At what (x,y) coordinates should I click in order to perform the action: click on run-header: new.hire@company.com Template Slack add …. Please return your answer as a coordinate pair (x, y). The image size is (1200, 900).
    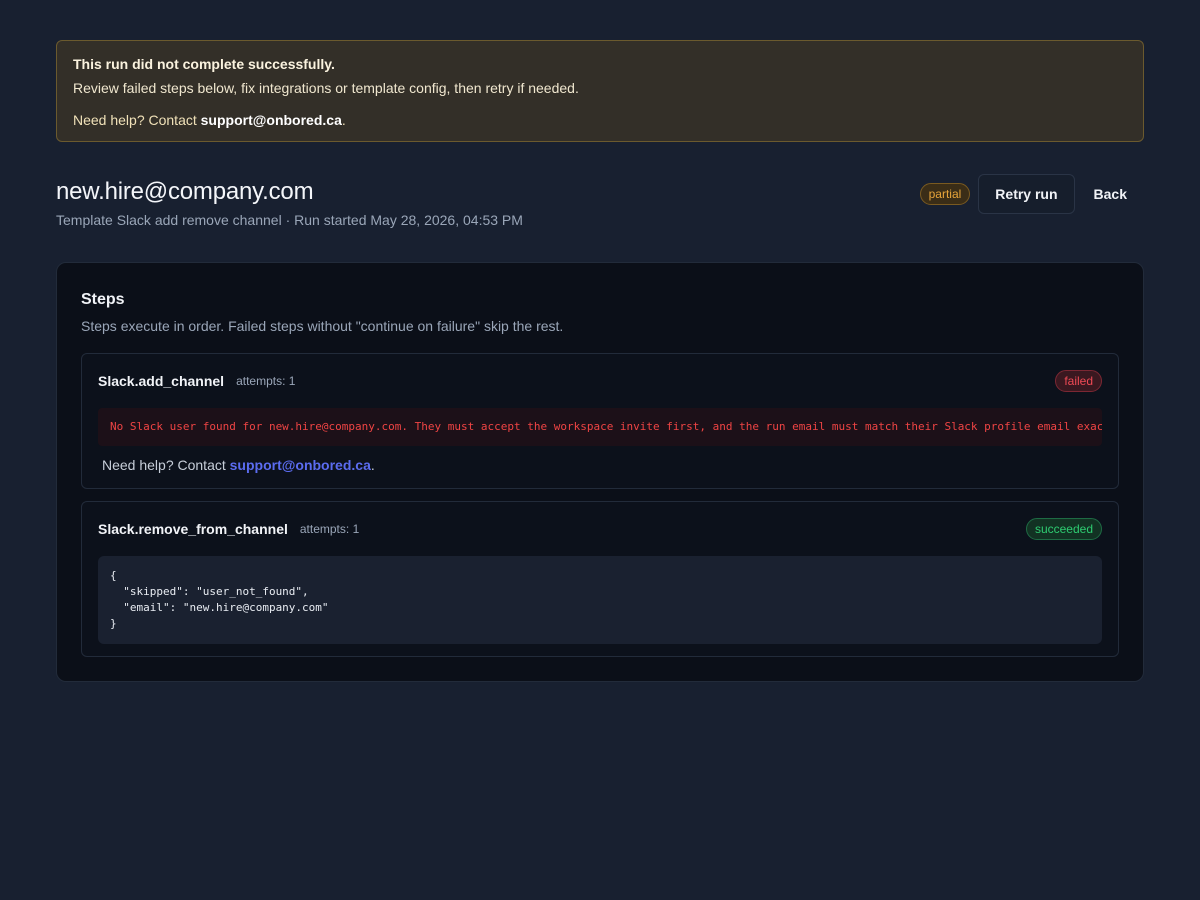
    Looking at the image, I should click on (600, 205).